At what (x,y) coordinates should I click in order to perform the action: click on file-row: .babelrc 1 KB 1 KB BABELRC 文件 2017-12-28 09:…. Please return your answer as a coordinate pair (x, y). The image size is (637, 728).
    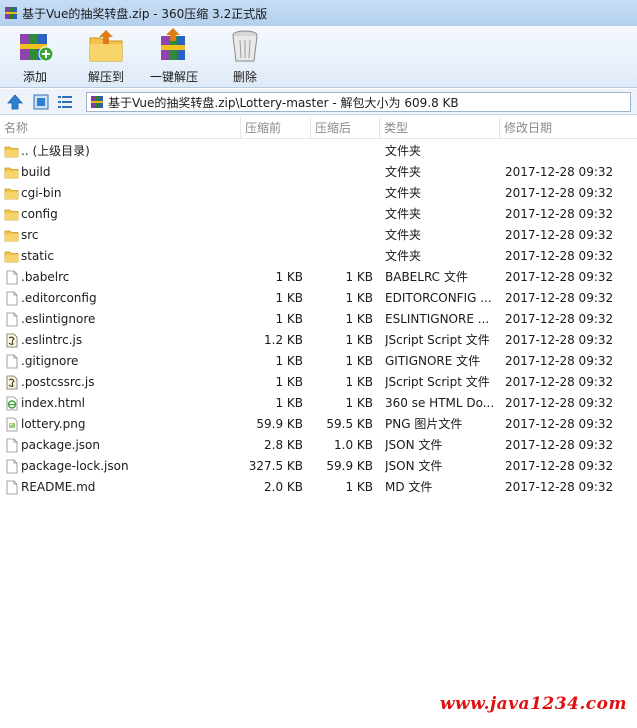
    Looking at the image, I should click on (318, 277).